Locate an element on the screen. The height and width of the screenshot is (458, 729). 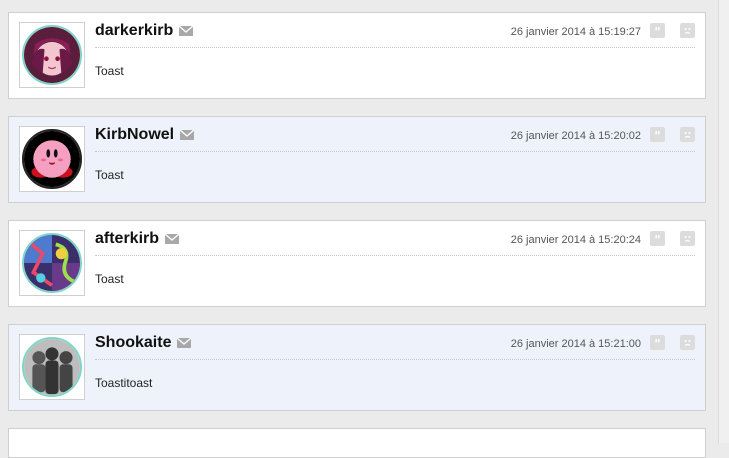
post-date: 26 janvier 2014 à 15:20:24 is located at coordinates (575, 240).